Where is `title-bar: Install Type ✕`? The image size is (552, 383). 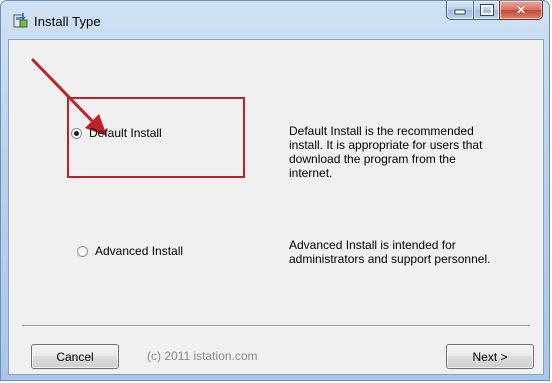
title-bar: Install Type ✕ is located at coordinates (275, 20).